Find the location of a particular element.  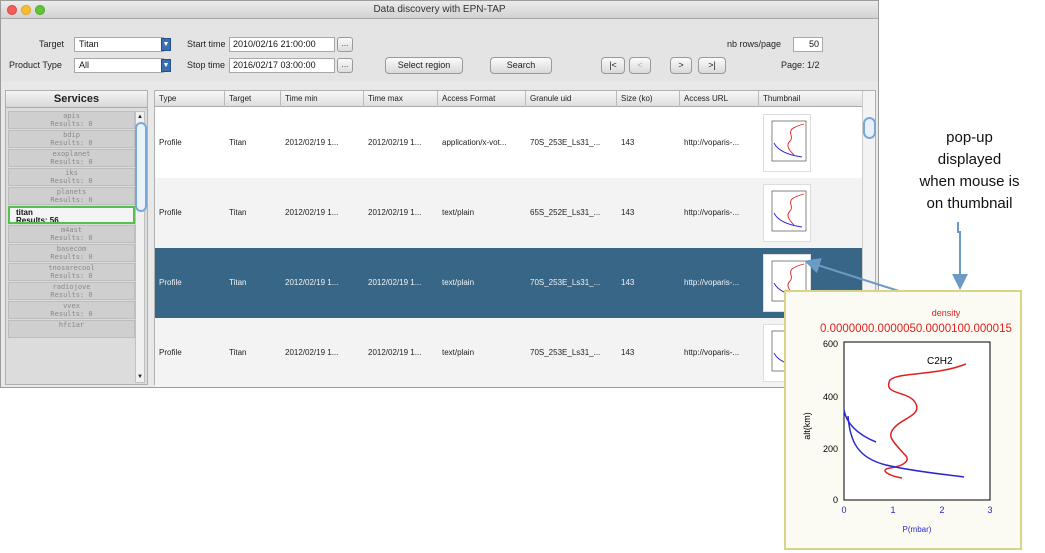

service-item: radiojove Results: 0 is located at coordinates (71, 291).